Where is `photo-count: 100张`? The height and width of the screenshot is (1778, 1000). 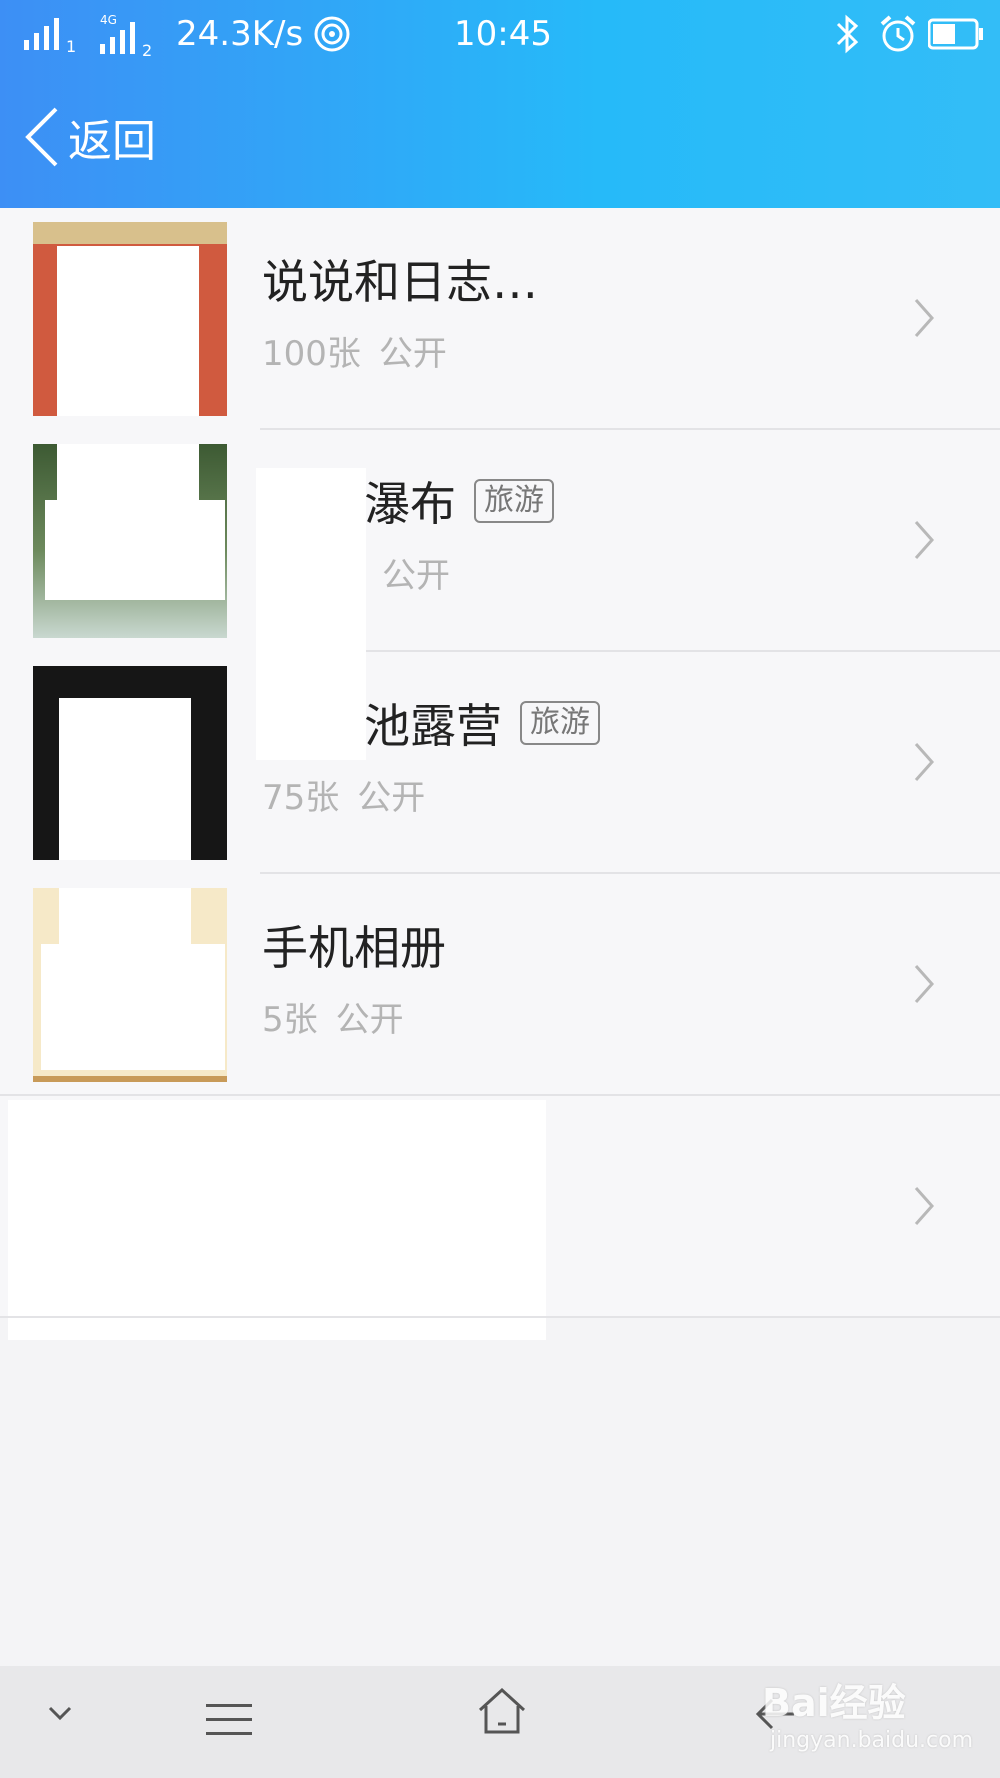
photo-count: 100张 is located at coordinates (311, 354).